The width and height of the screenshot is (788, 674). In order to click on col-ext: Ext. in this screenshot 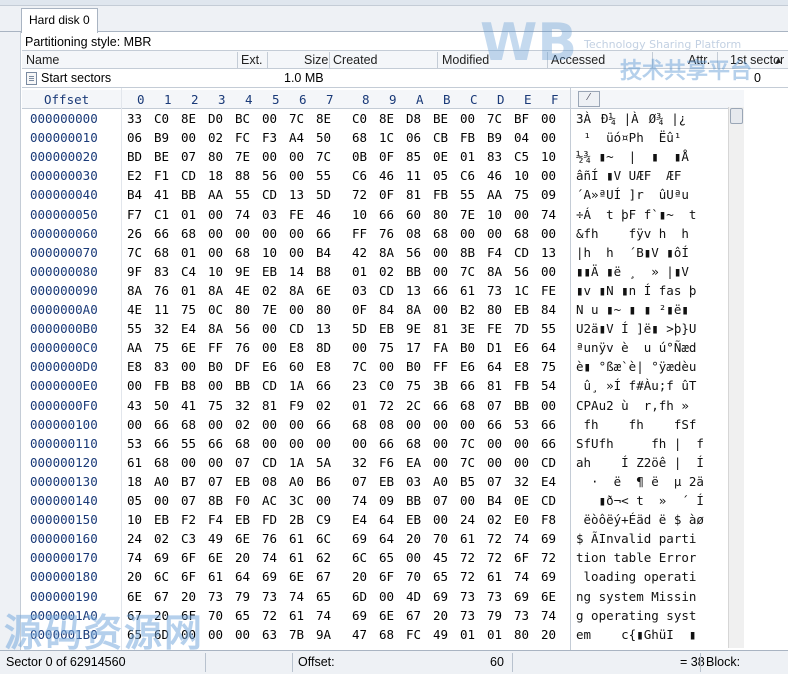, I will do `click(252, 60)`.